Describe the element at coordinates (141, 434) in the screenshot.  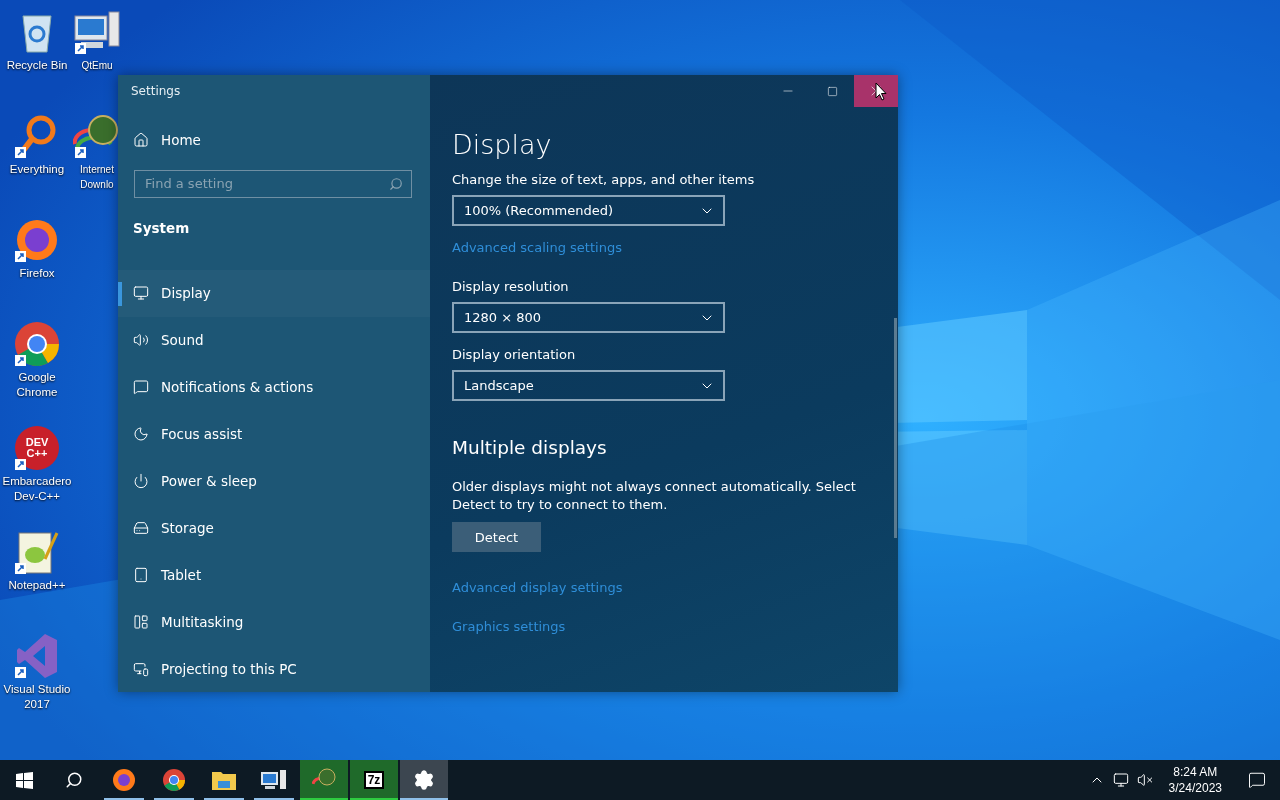
I see `moon-icon` at that location.